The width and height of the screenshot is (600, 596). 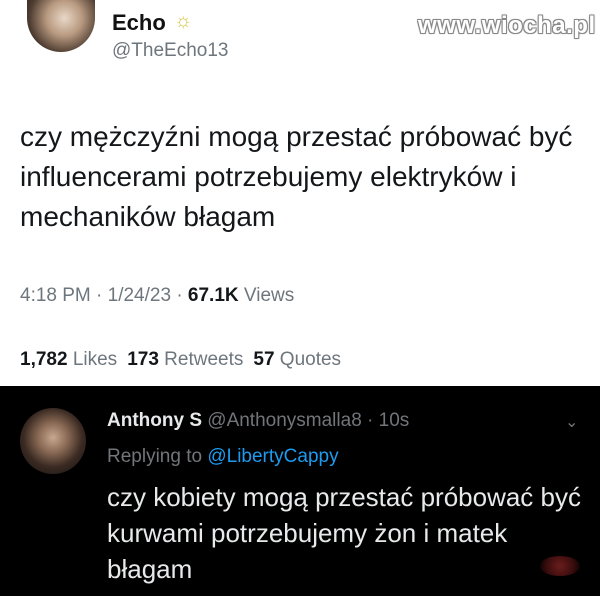 What do you see at coordinates (157, 456) in the screenshot?
I see `replying-prefix: Replying to` at bounding box center [157, 456].